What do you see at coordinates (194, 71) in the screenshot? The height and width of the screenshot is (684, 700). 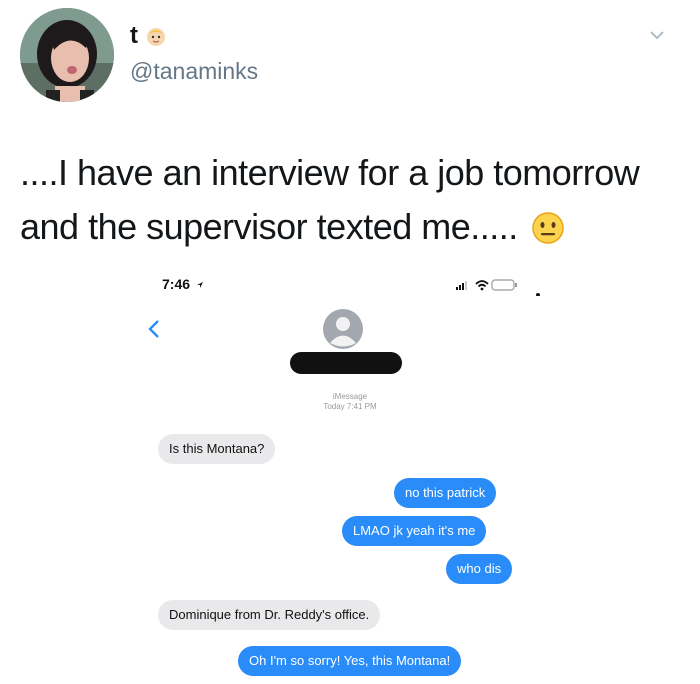 I see `user-handle: @tanaminks` at bounding box center [194, 71].